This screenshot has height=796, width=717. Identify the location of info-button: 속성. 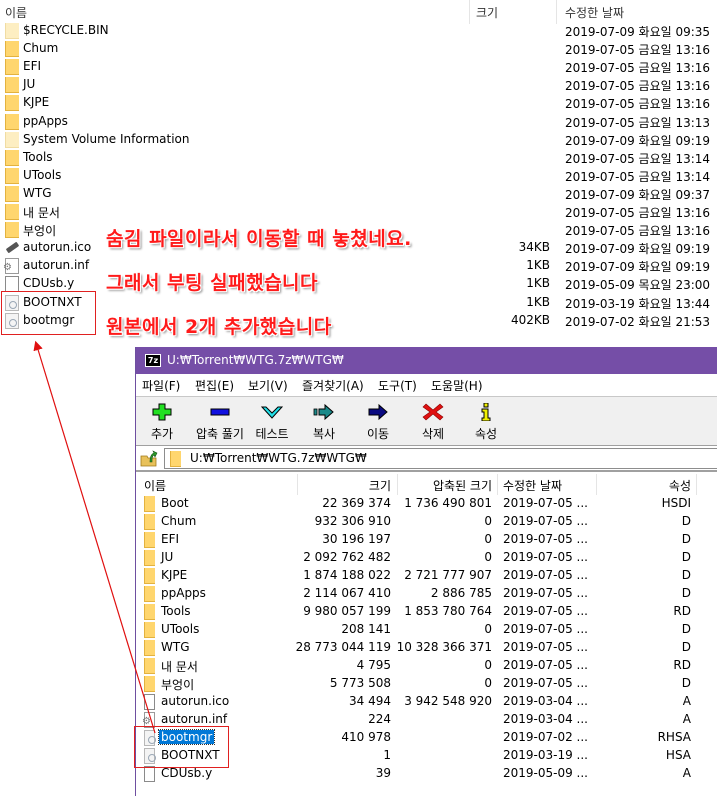
(486, 422).